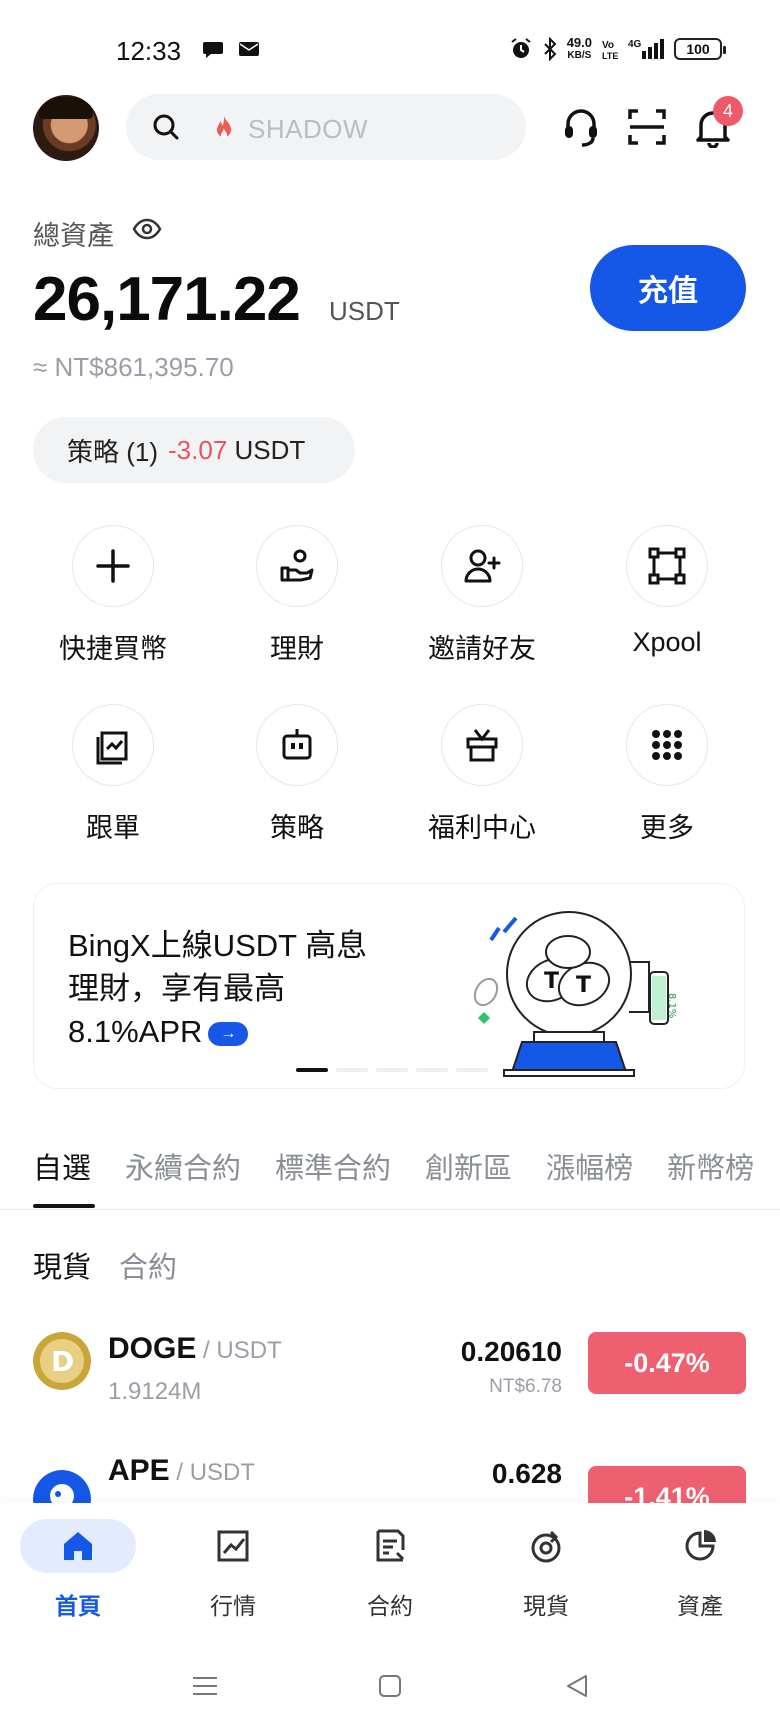 Image resolution: width=780 pixels, height=1733 pixels. I want to click on bluetooth-icon, so click(550, 49).